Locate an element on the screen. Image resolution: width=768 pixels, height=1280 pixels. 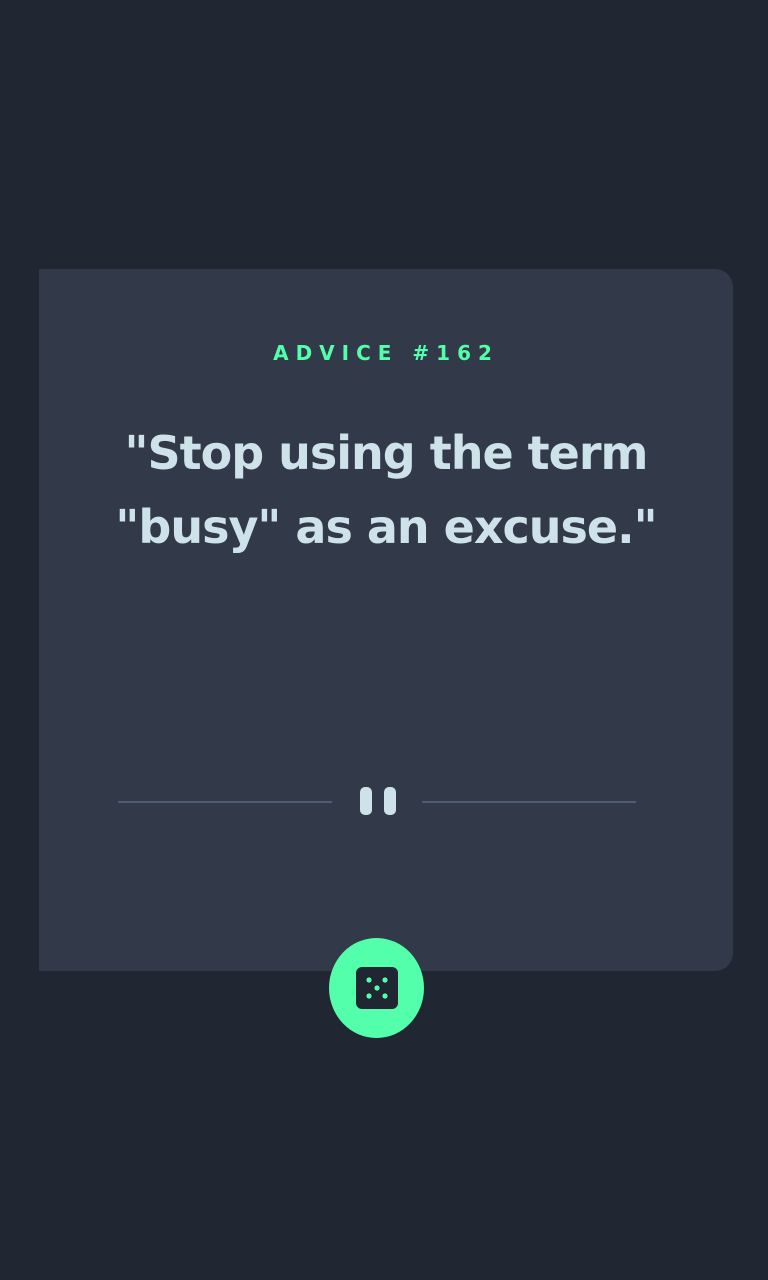
divider-line-left is located at coordinates (225, 802).